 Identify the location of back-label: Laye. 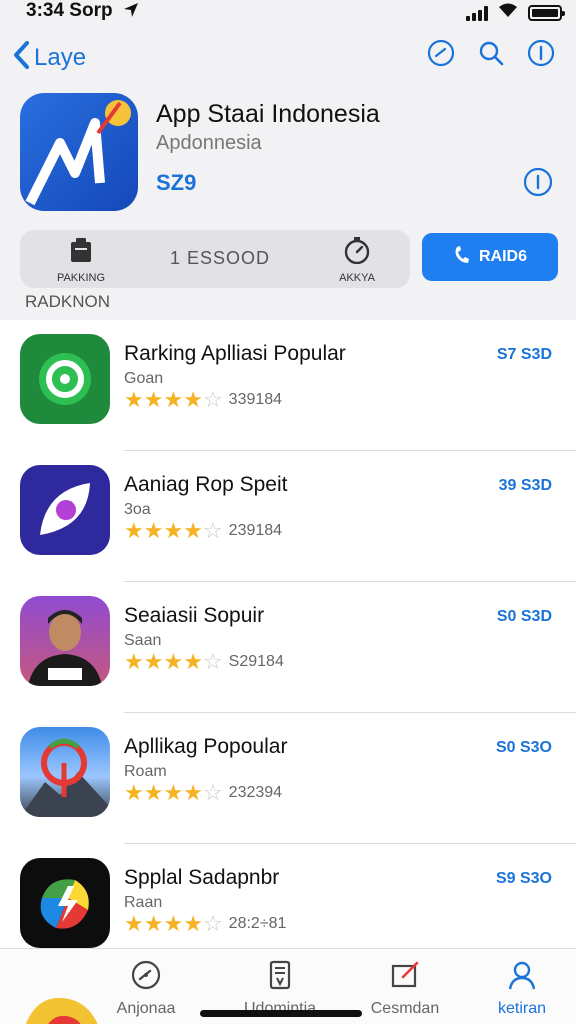
(60, 57).